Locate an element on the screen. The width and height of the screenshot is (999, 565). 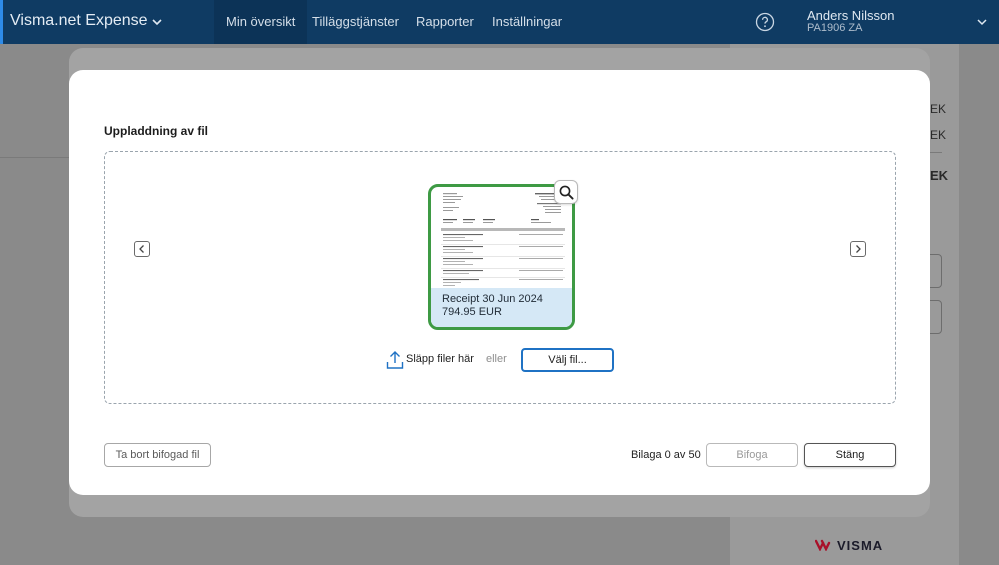
receipt-preview-image is located at coordinates (503, 239).